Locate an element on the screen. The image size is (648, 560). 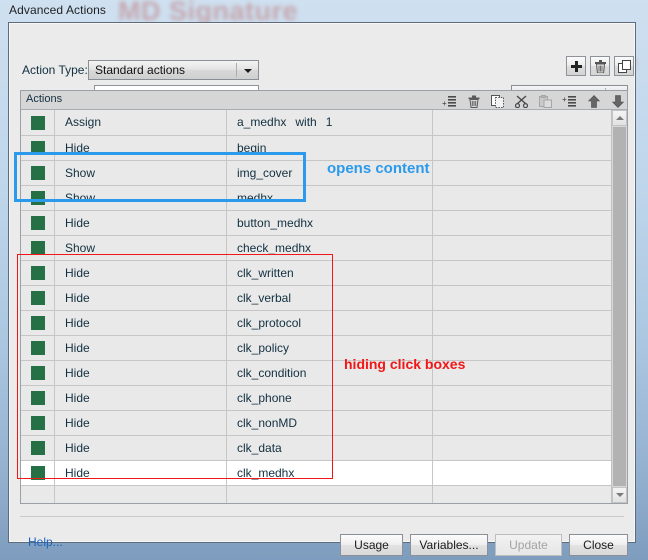
row-argument-cell: clk_phone is located at coordinates (329, 398).